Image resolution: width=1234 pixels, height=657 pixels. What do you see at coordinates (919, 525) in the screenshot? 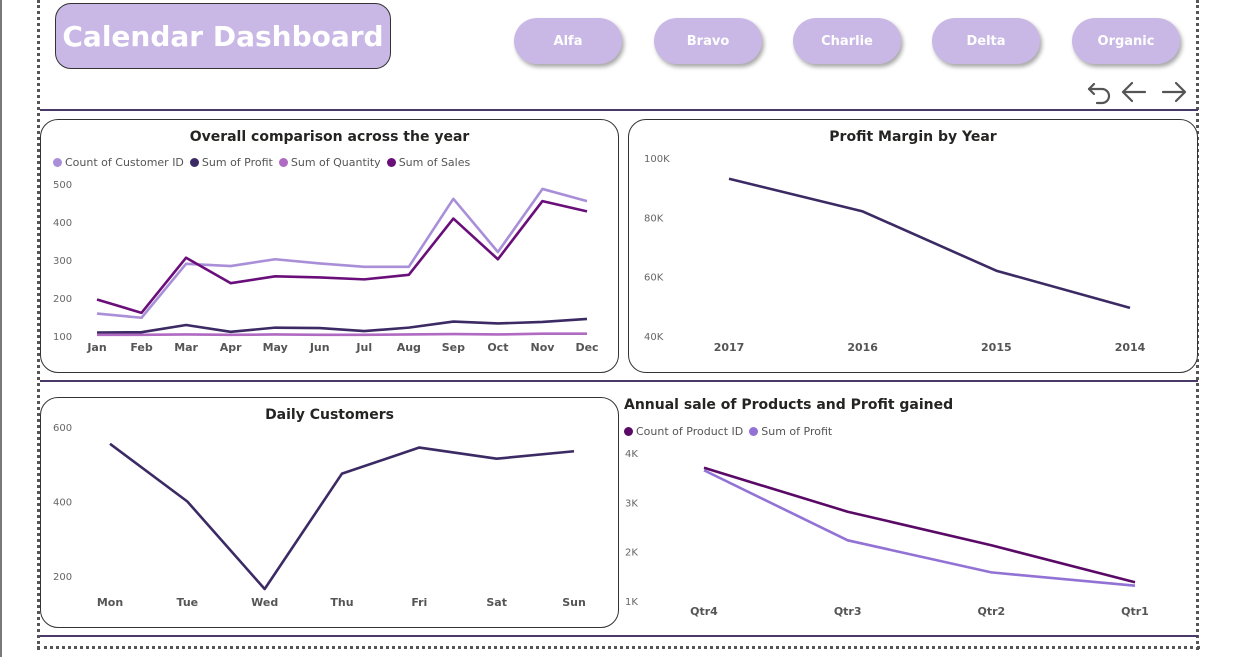
I see `series-line` at bounding box center [919, 525].